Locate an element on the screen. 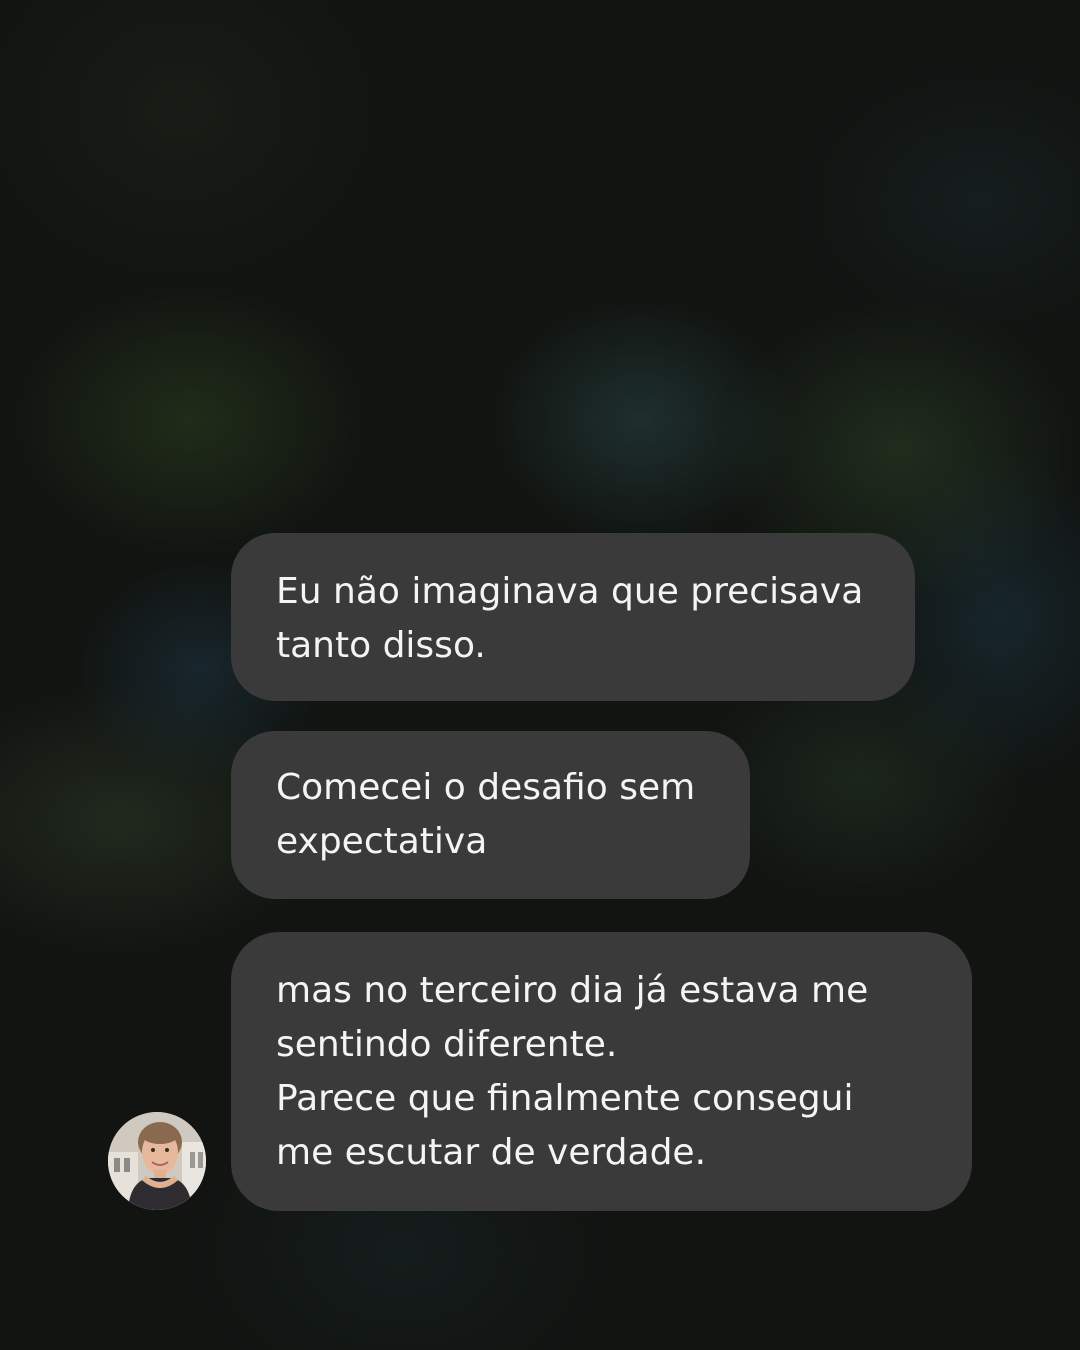 This screenshot has width=1080, height=1350. user-avatar-photo-icon is located at coordinates (157, 1161).